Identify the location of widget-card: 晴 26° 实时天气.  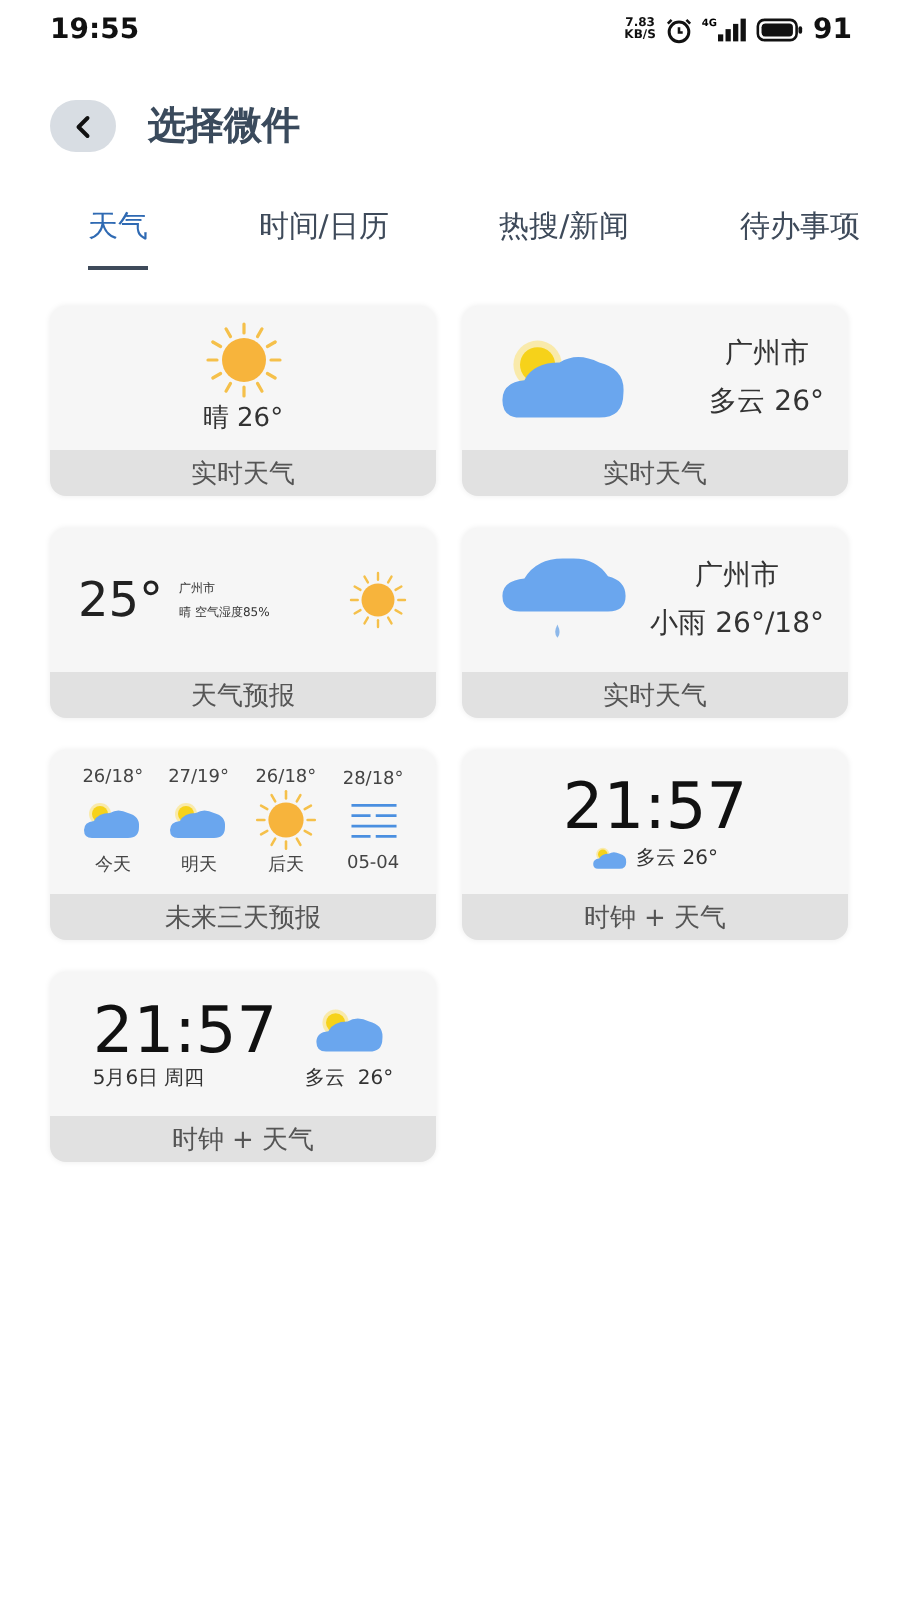
(243, 401).